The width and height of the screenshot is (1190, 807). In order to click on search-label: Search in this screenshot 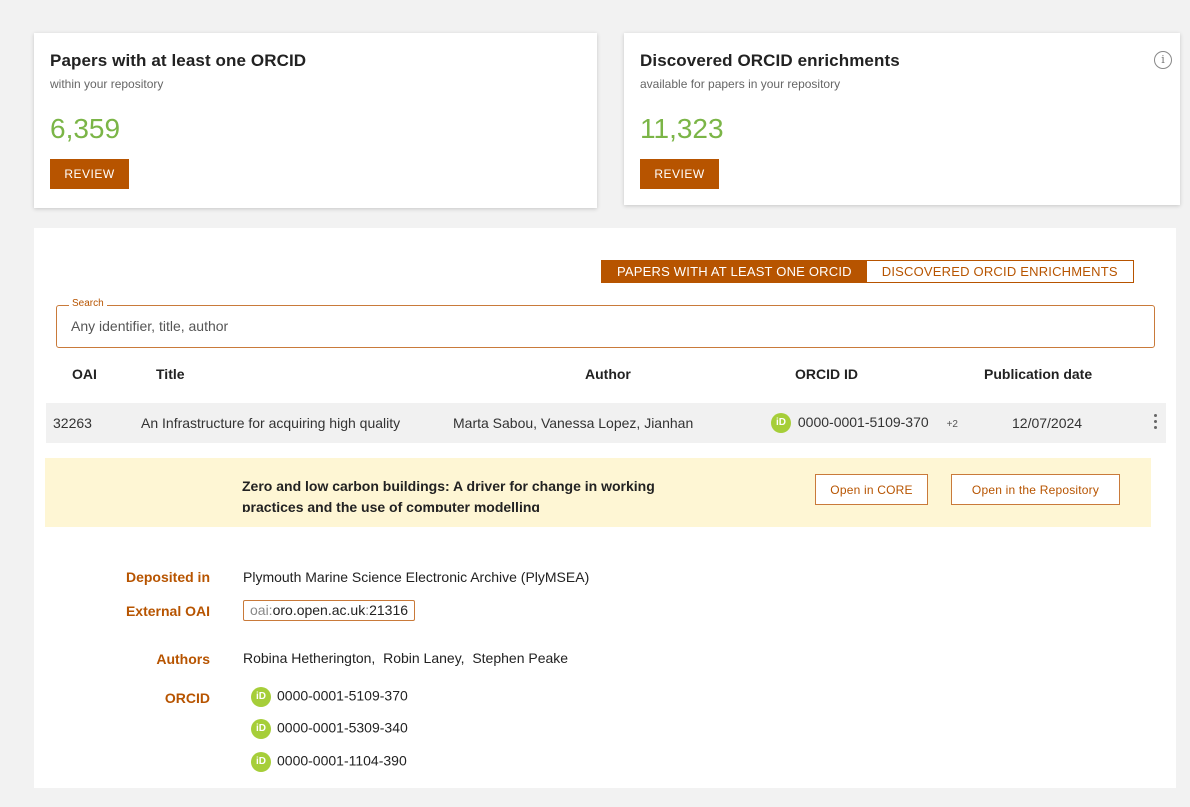, I will do `click(88, 303)`.